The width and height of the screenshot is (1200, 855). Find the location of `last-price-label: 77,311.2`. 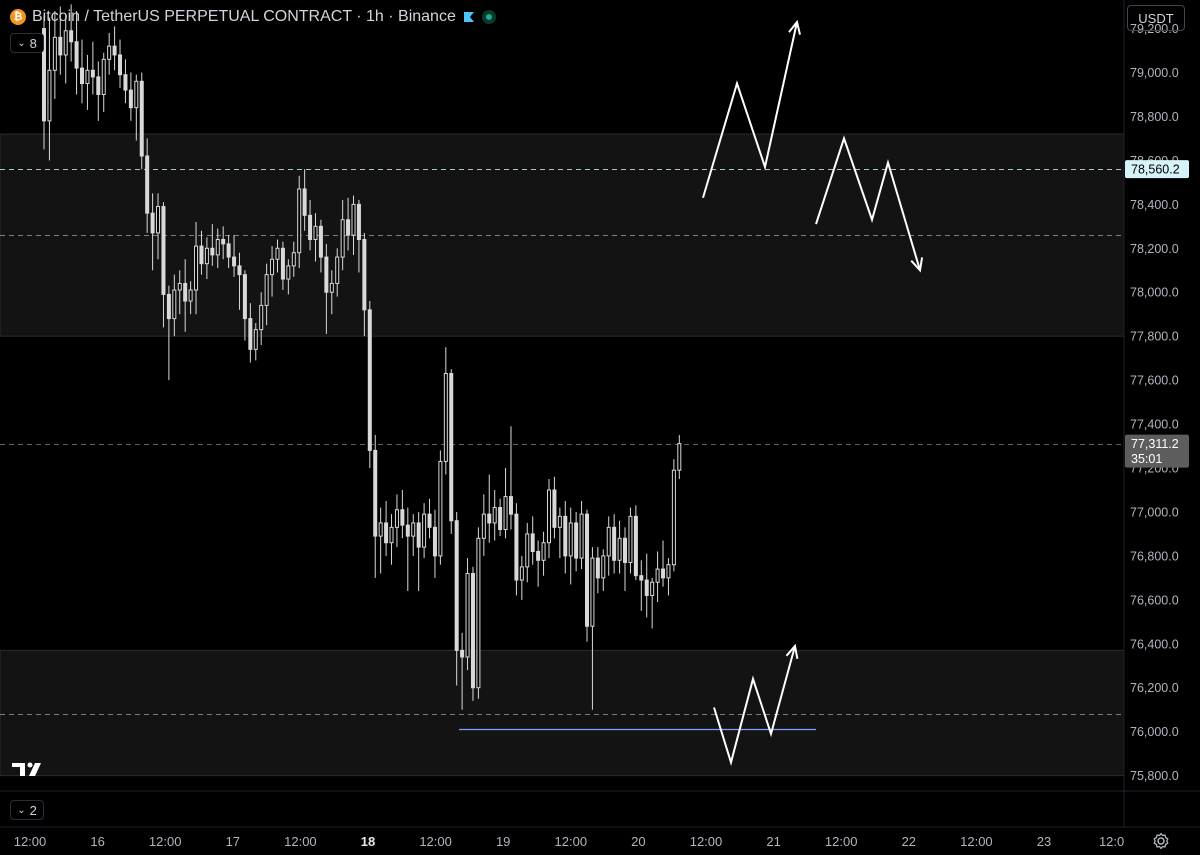

last-price-label: 77,311.2 is located at coordinates (1155, 444).